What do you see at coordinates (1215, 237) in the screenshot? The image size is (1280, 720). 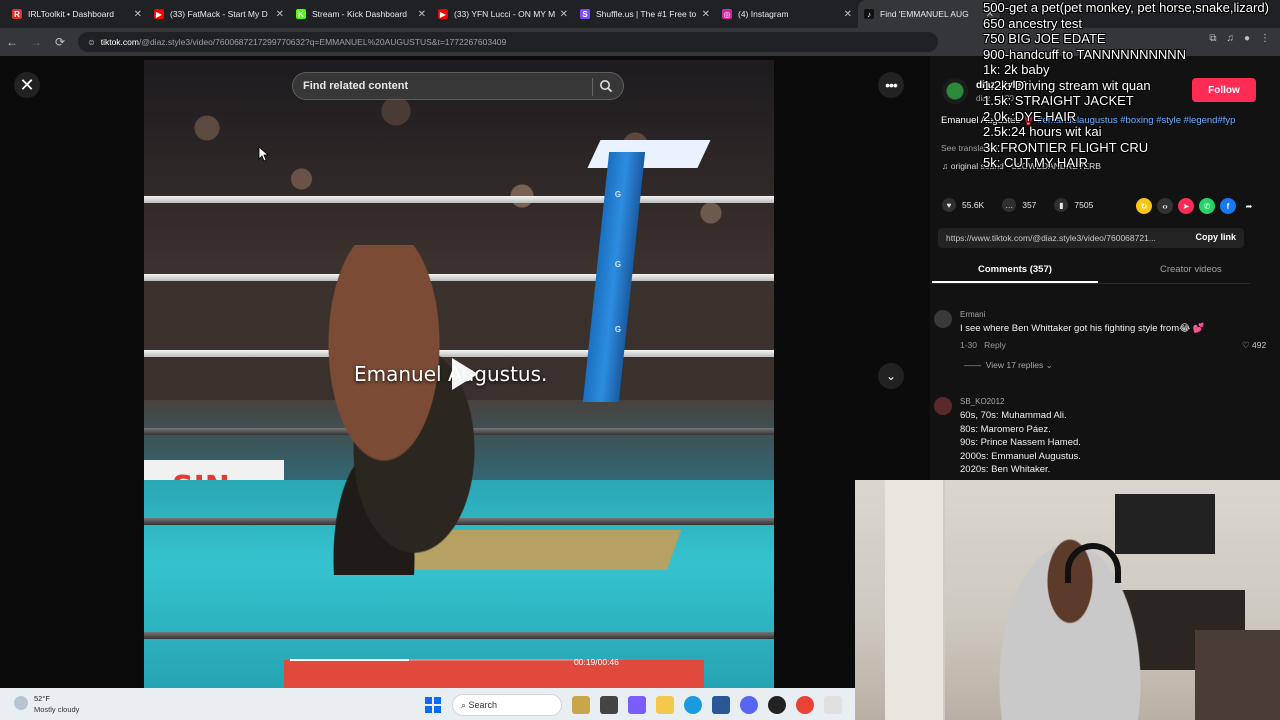 I see `copy-link-button: Copy link` at bounding box center [1215, 237].